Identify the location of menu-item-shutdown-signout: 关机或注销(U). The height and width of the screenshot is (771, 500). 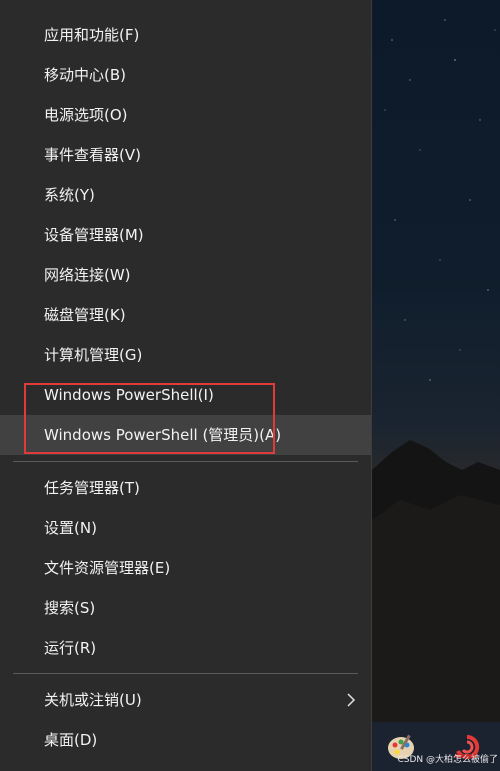
(185, 700).